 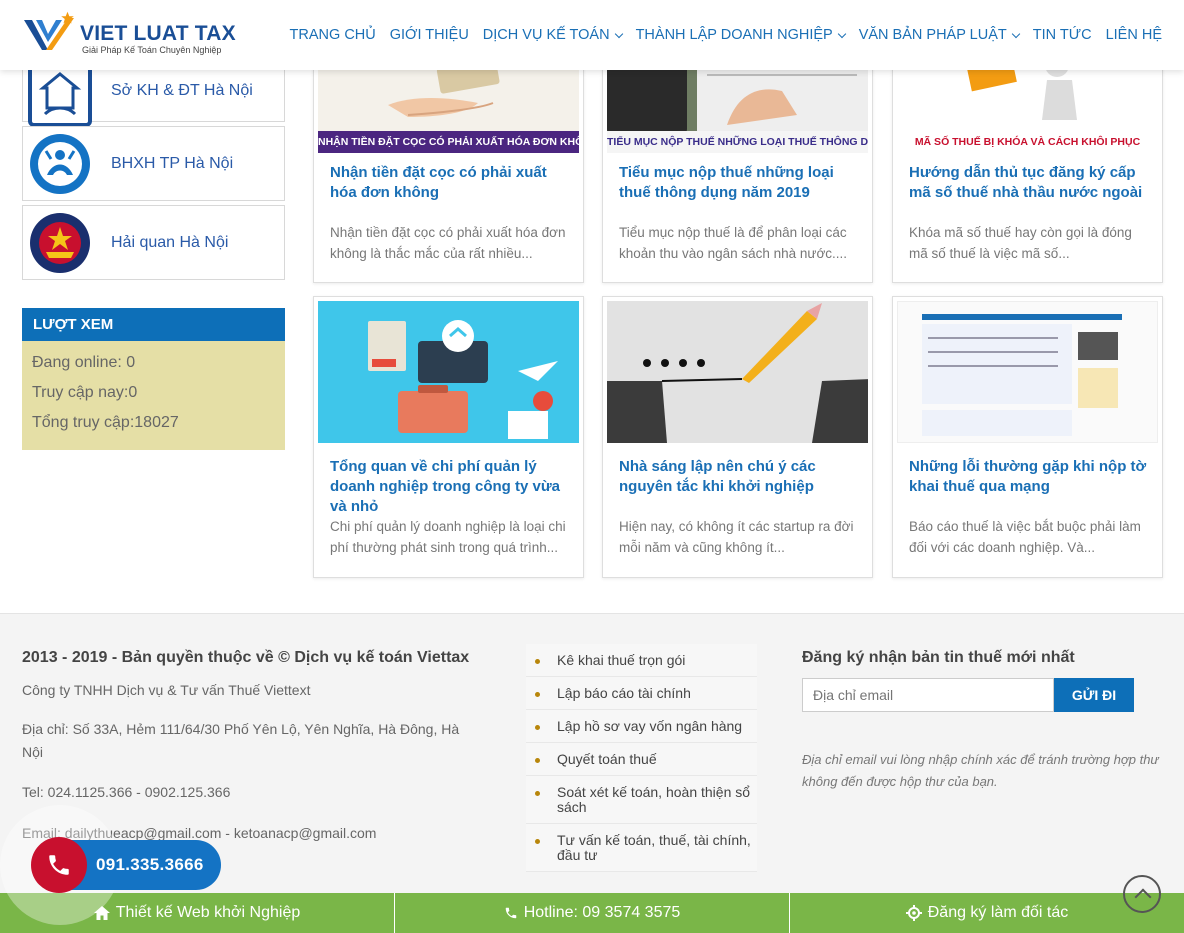 What do you see at coordinates (938, 657) in the screenshot?
I see `newsletter-title: Đăng ký nhận bản tin thuế mới nhất` at bounding box center [938, 657].